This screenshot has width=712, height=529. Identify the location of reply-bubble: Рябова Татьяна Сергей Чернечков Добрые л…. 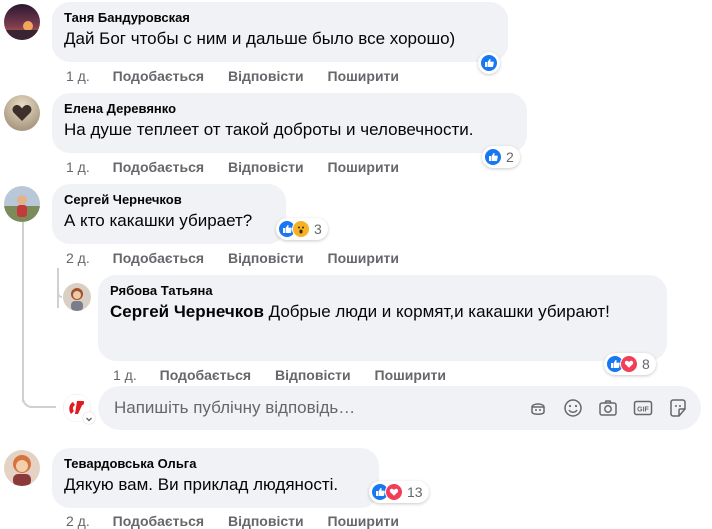
(382, 318).